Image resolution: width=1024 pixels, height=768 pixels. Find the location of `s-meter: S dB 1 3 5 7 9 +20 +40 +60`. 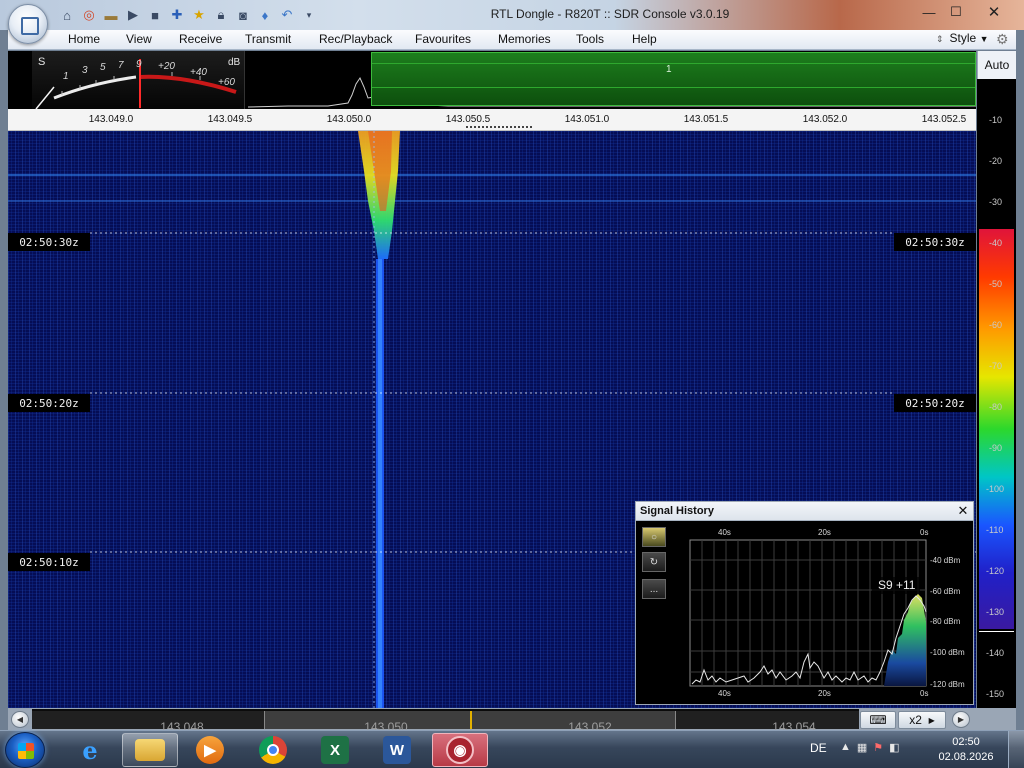

s-meter: S dB 1 3 5 7 9 +20 +40 +60 is located at coordinates (138, 80).